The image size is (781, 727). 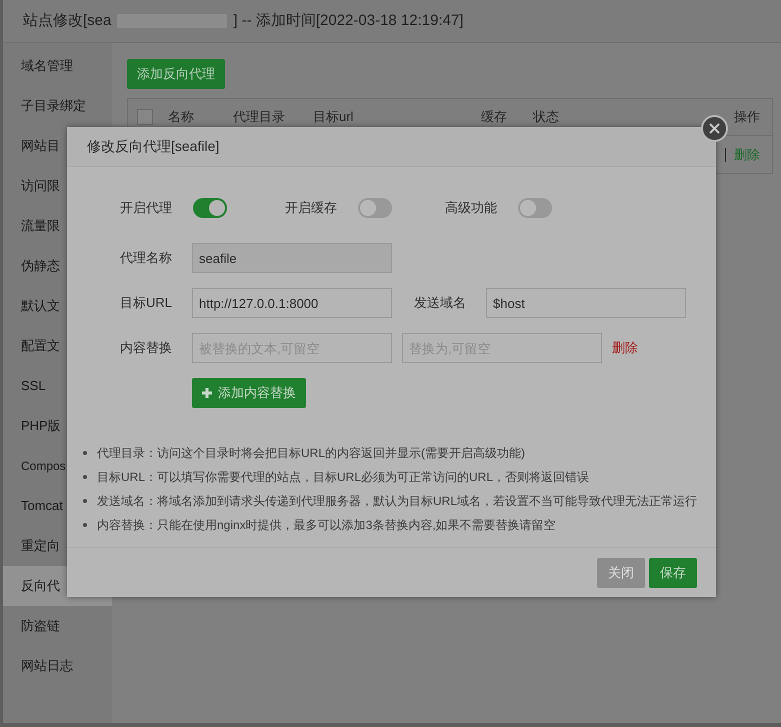 I want to click on save-button: 保存, so click(x=673, y=573).